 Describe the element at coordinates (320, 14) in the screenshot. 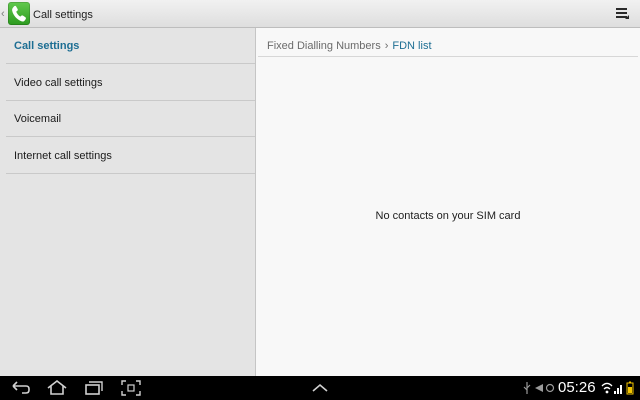

I see `action-bar: ‹ Call settings` at that location.